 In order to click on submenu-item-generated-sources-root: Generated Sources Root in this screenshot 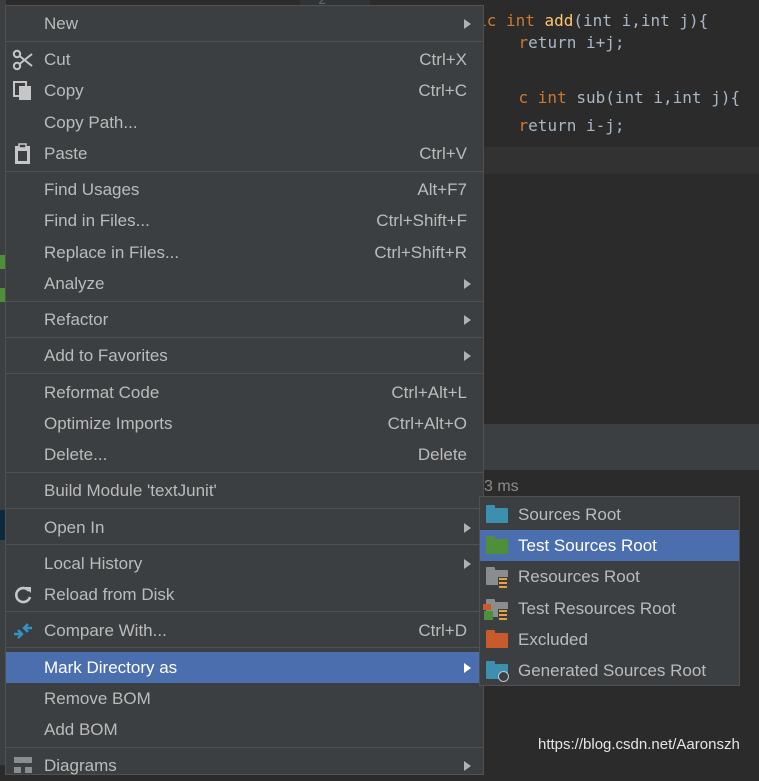, I will do `click(609, 670)`.